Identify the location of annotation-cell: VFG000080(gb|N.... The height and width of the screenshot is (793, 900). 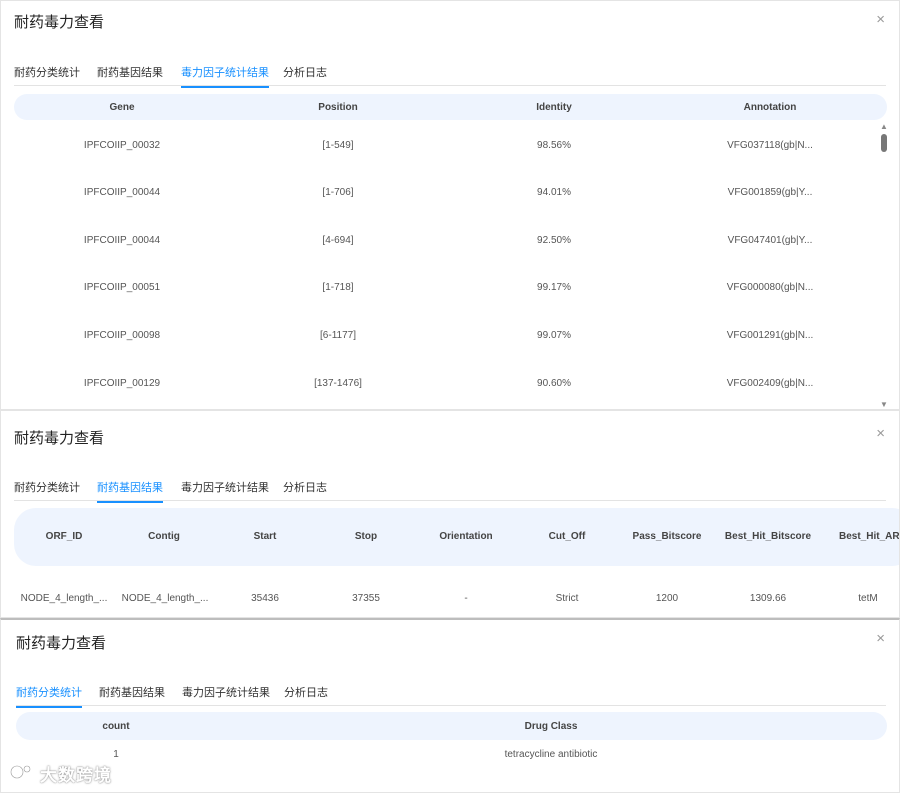
(770, 287).